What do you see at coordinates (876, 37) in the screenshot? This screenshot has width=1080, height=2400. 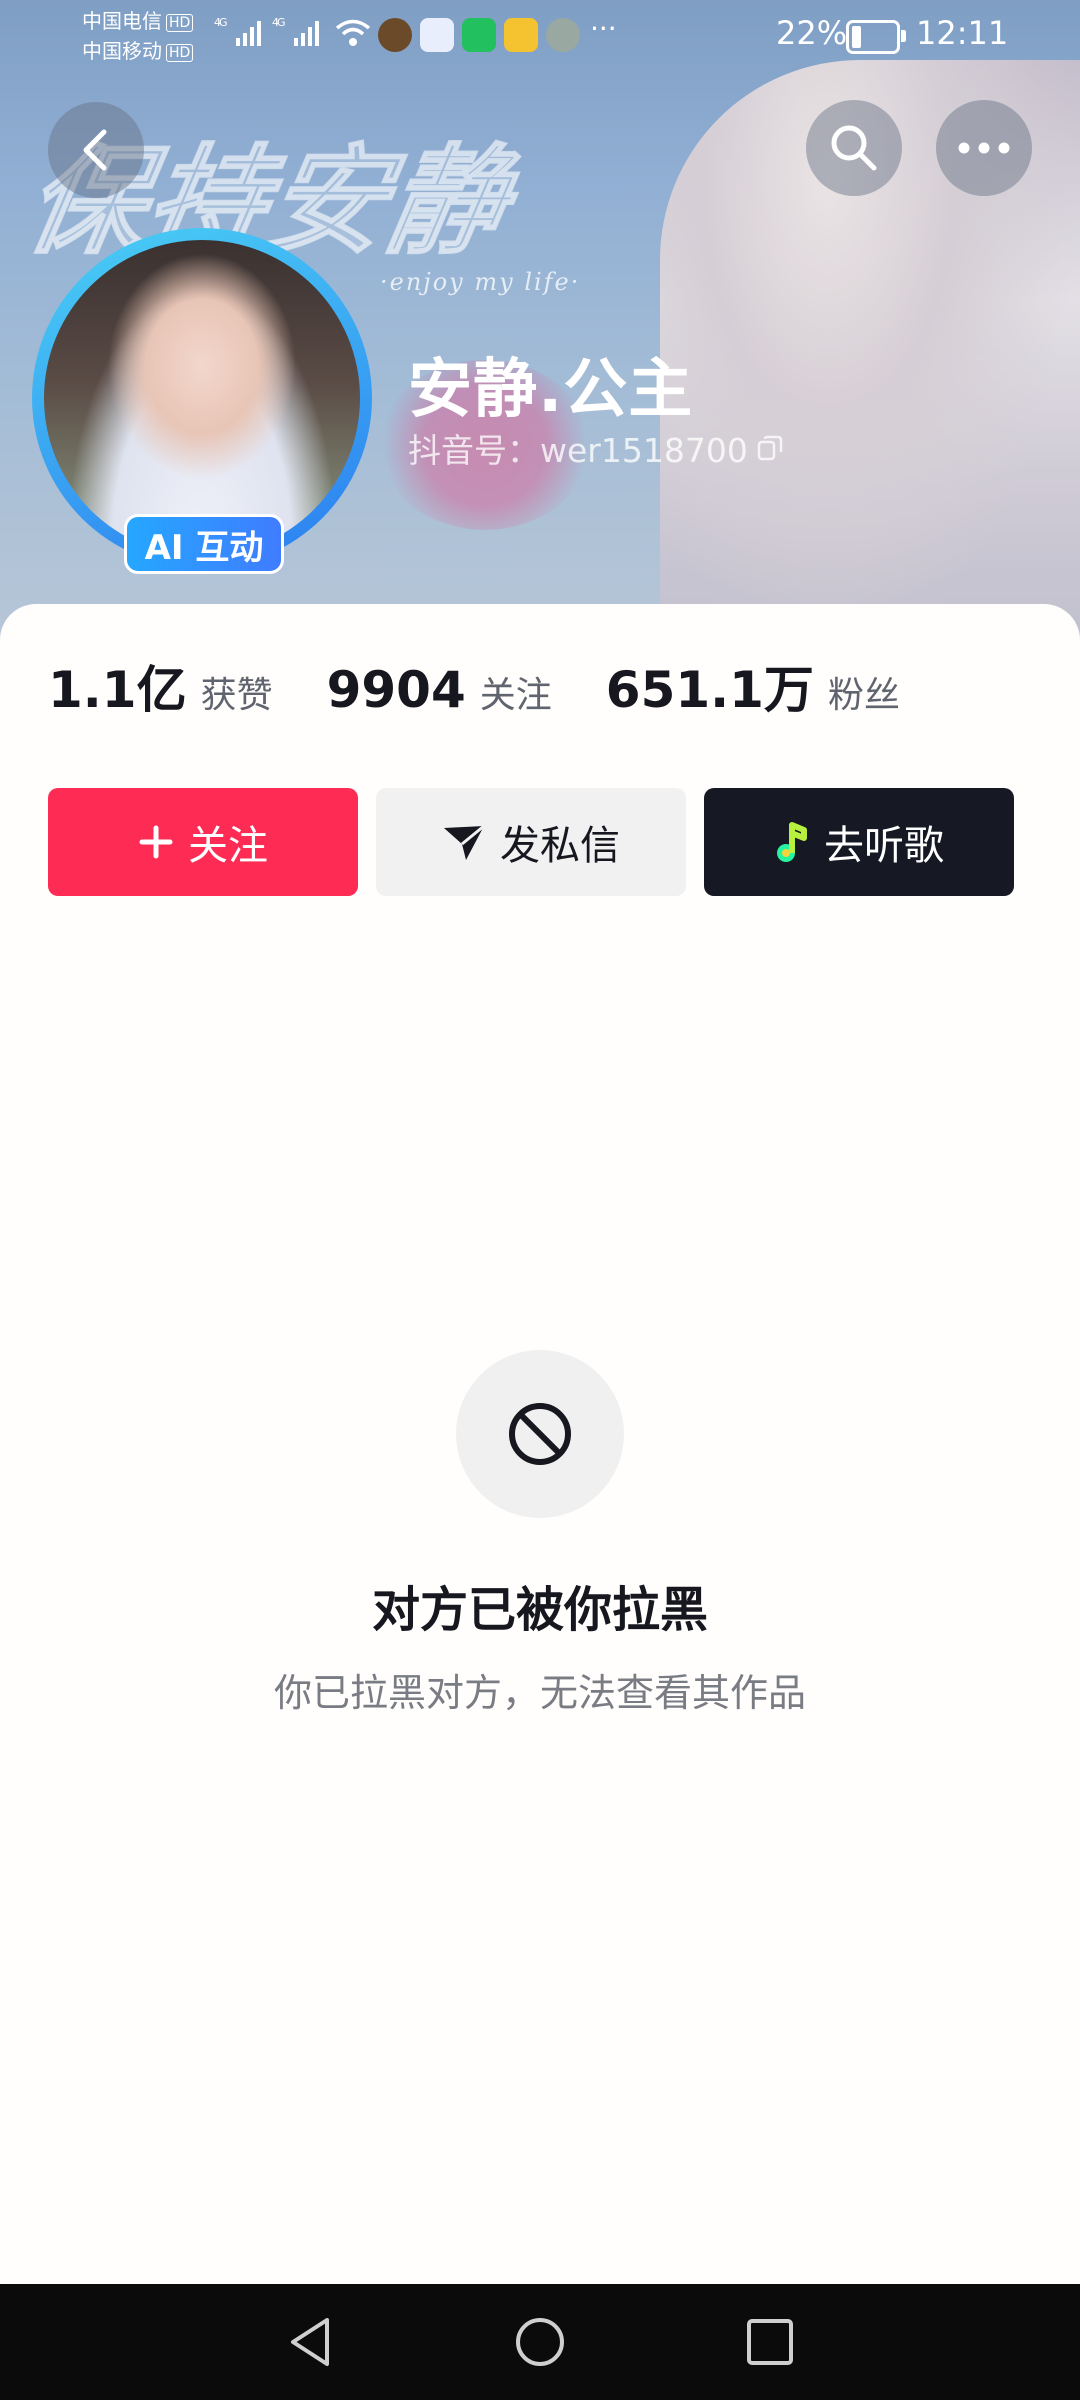 I see `battery-icon` at bounding box center [876, 37].